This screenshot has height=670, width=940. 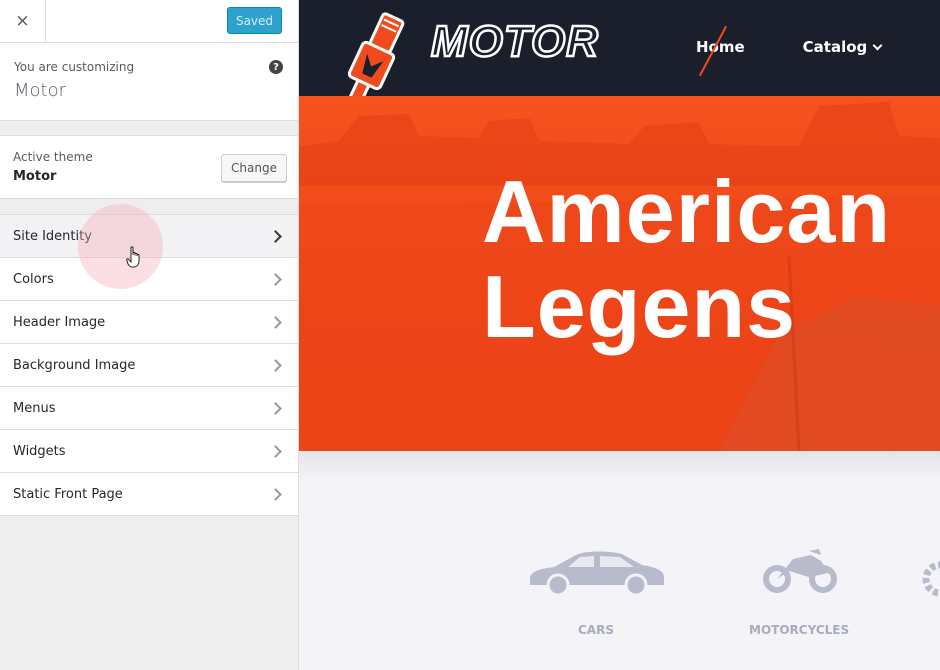 What do you see at coordinates (597, 574) in the screenshot?
I see `car-icon` at bounding box center [597, 574].